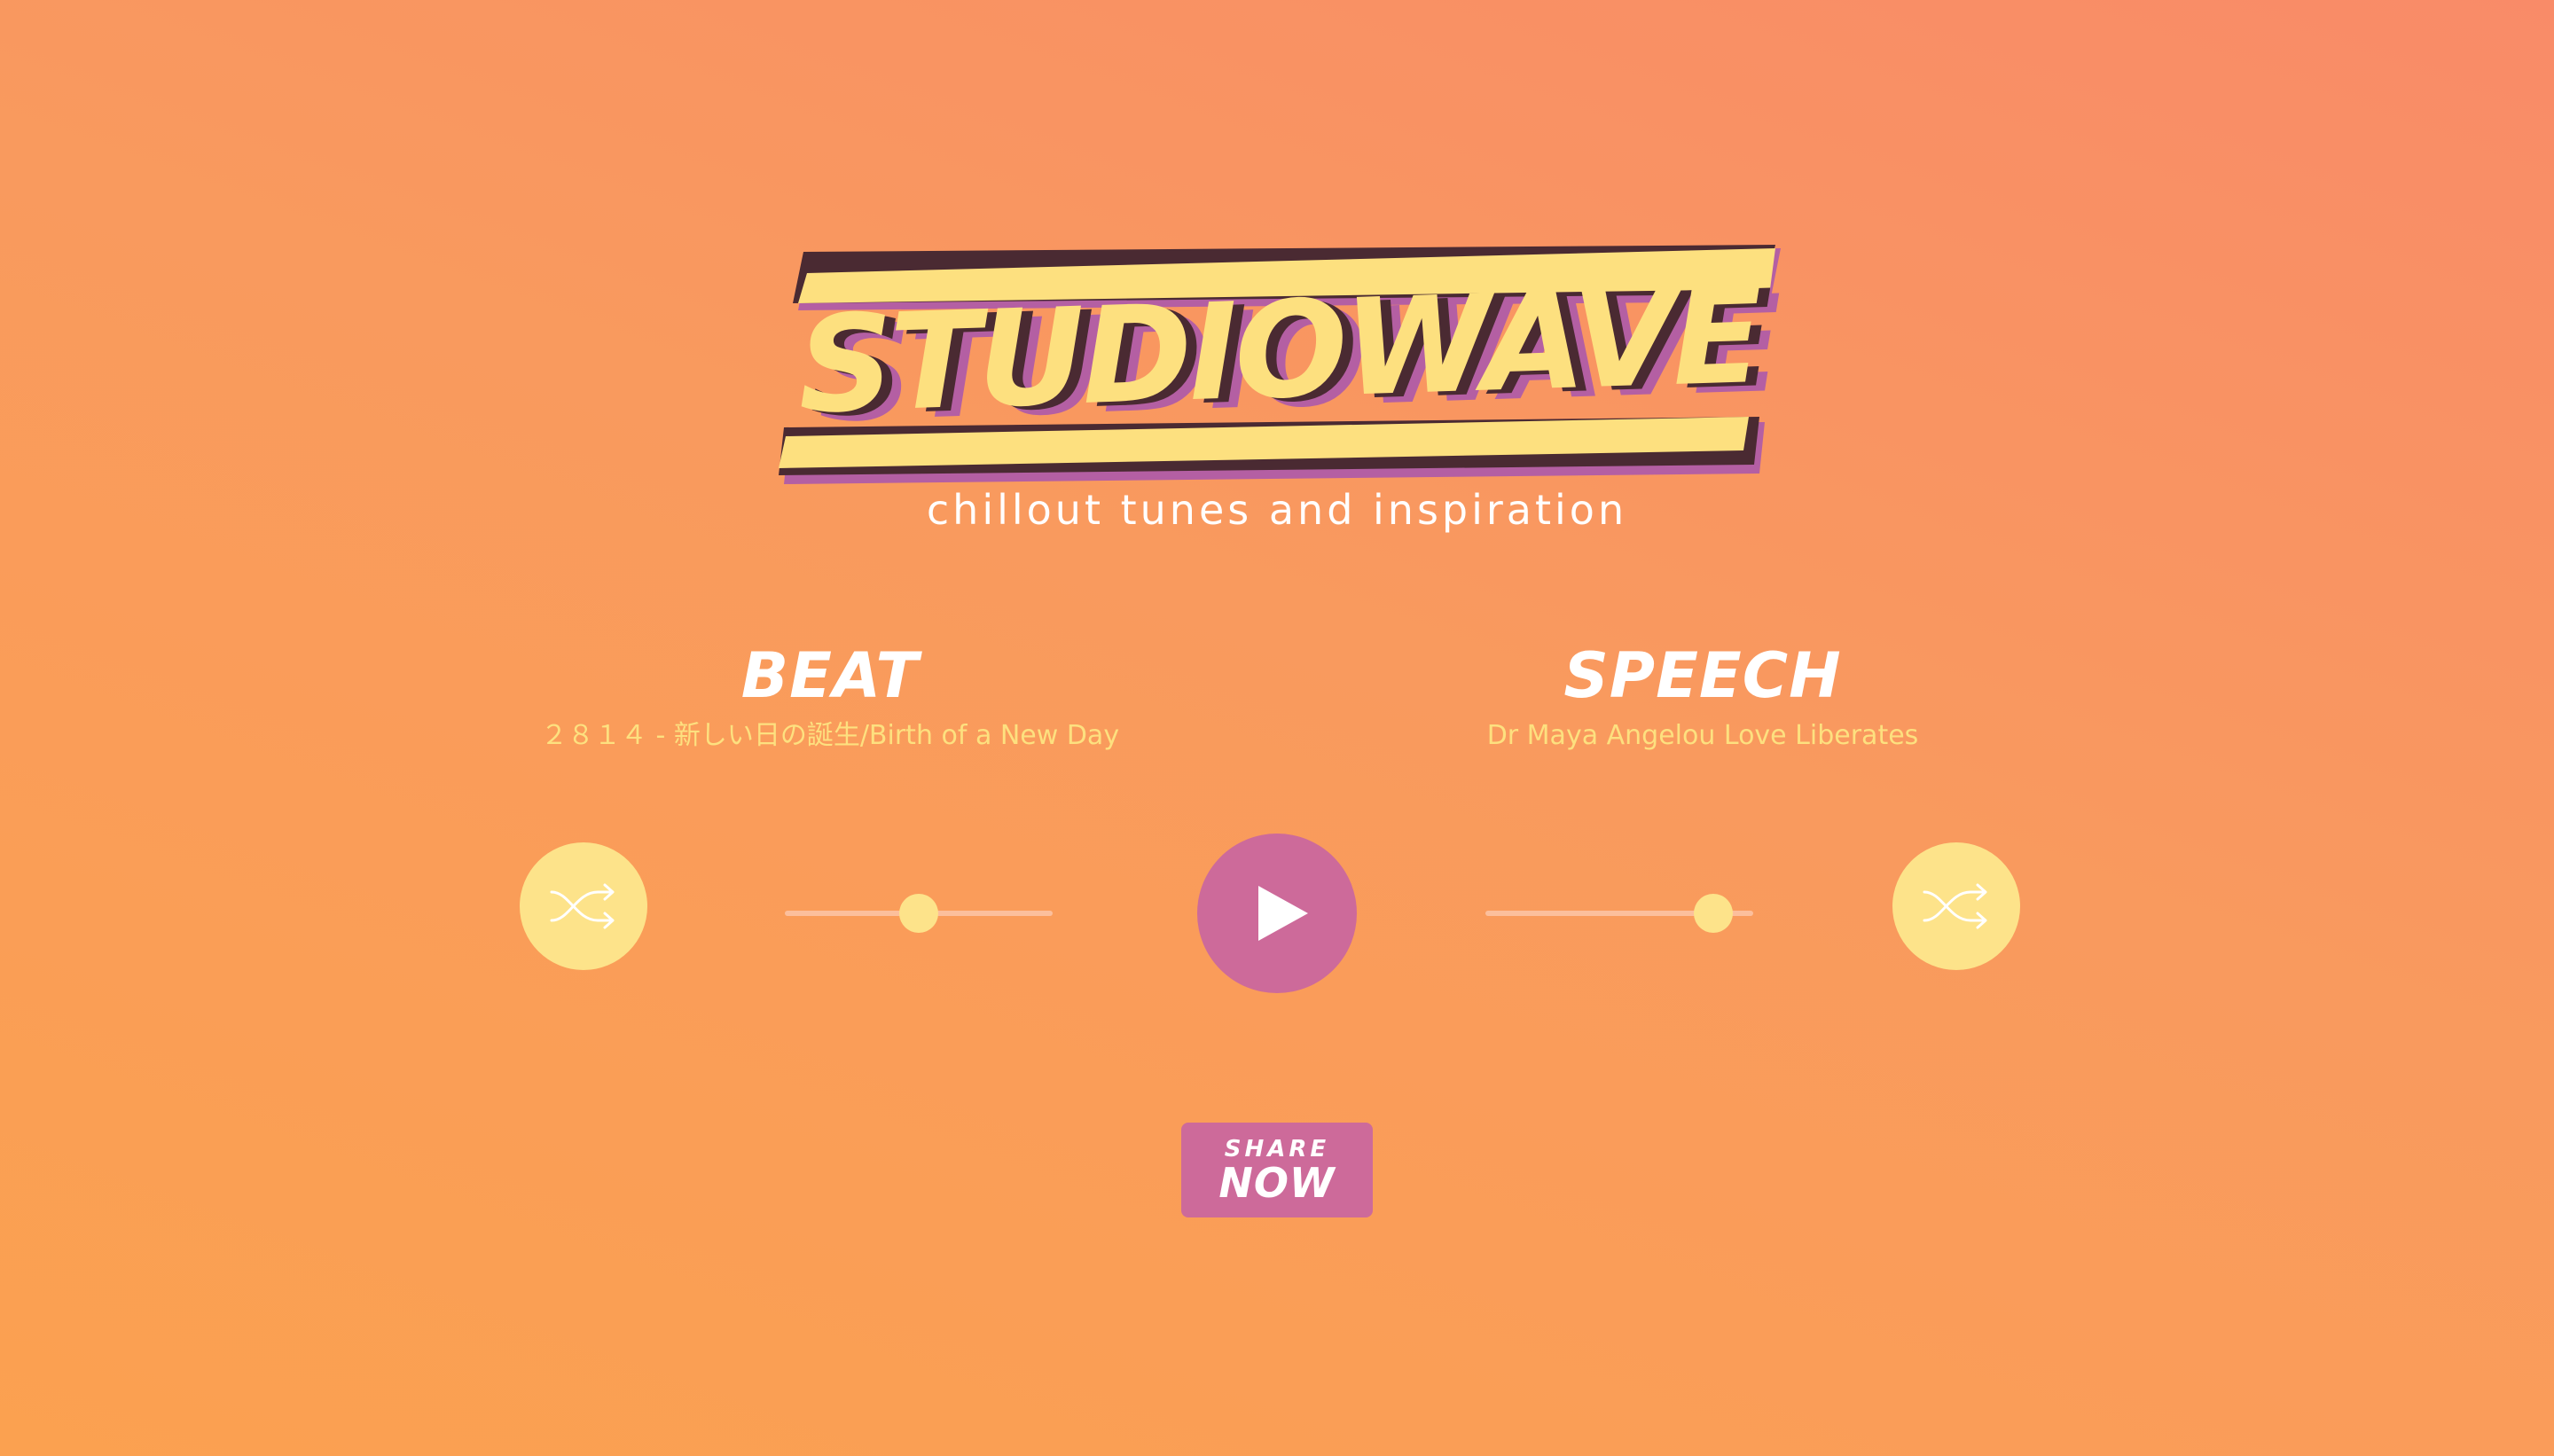 The image size is (2554, 1456). Describe the element at coordinates (1619, 913) in the screenshot. I see `speech-volume-slider` at that location.